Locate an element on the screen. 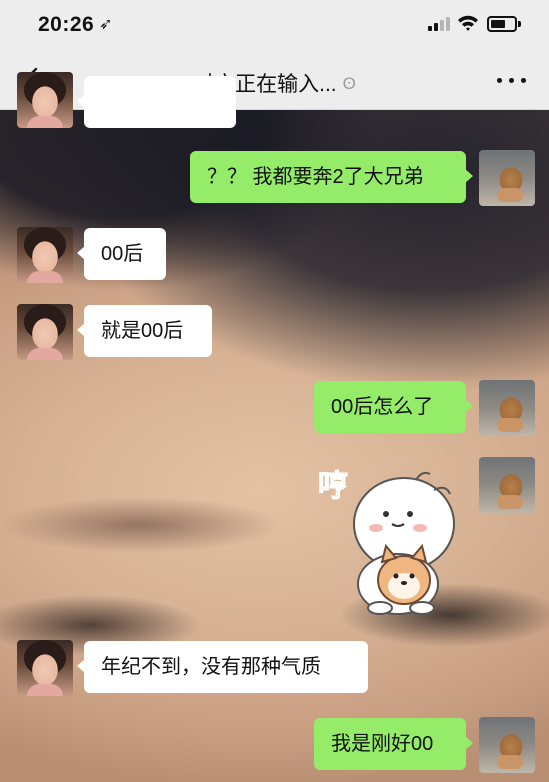  message-text: 00后 is located at coordinates (122, 254).